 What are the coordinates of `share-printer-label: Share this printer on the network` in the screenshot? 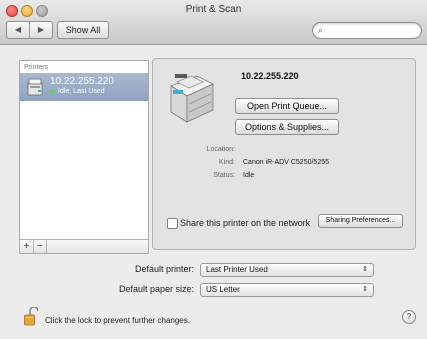 It's located at (245, 223).